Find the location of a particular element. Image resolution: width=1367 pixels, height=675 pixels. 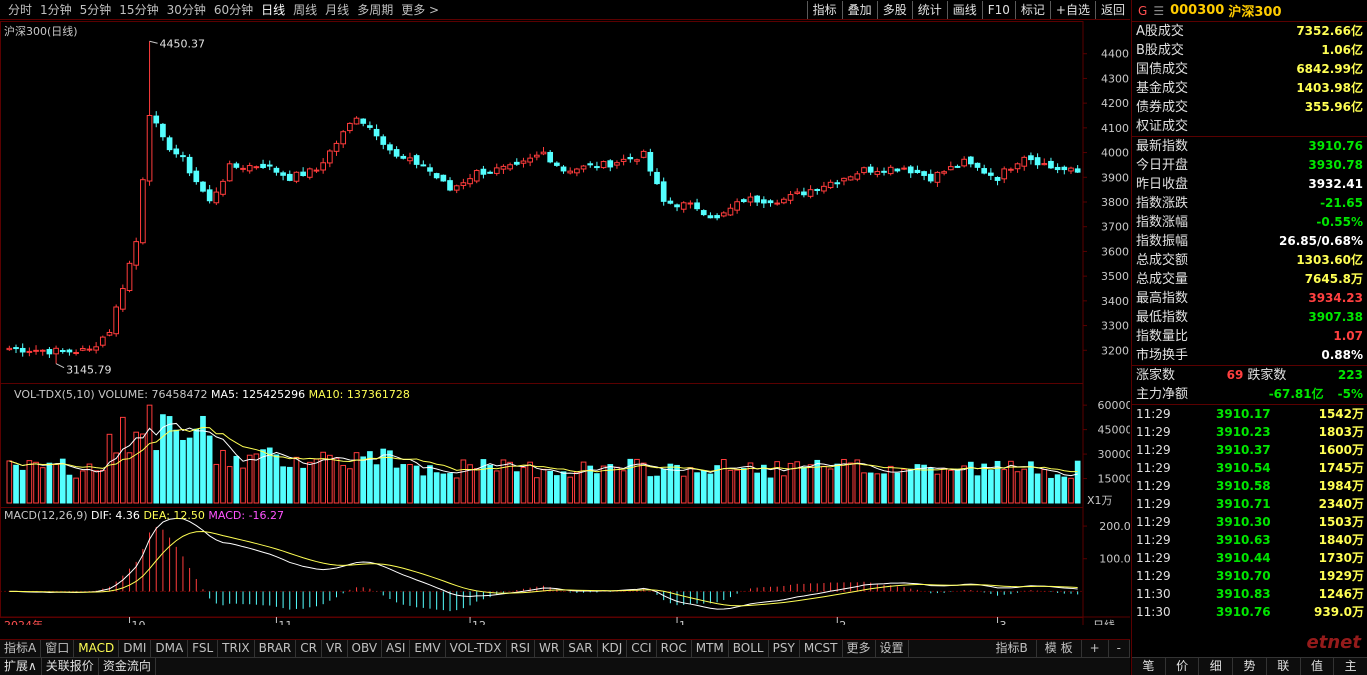

indicator-tab-16: SAR is located at coordinates (581, 648).